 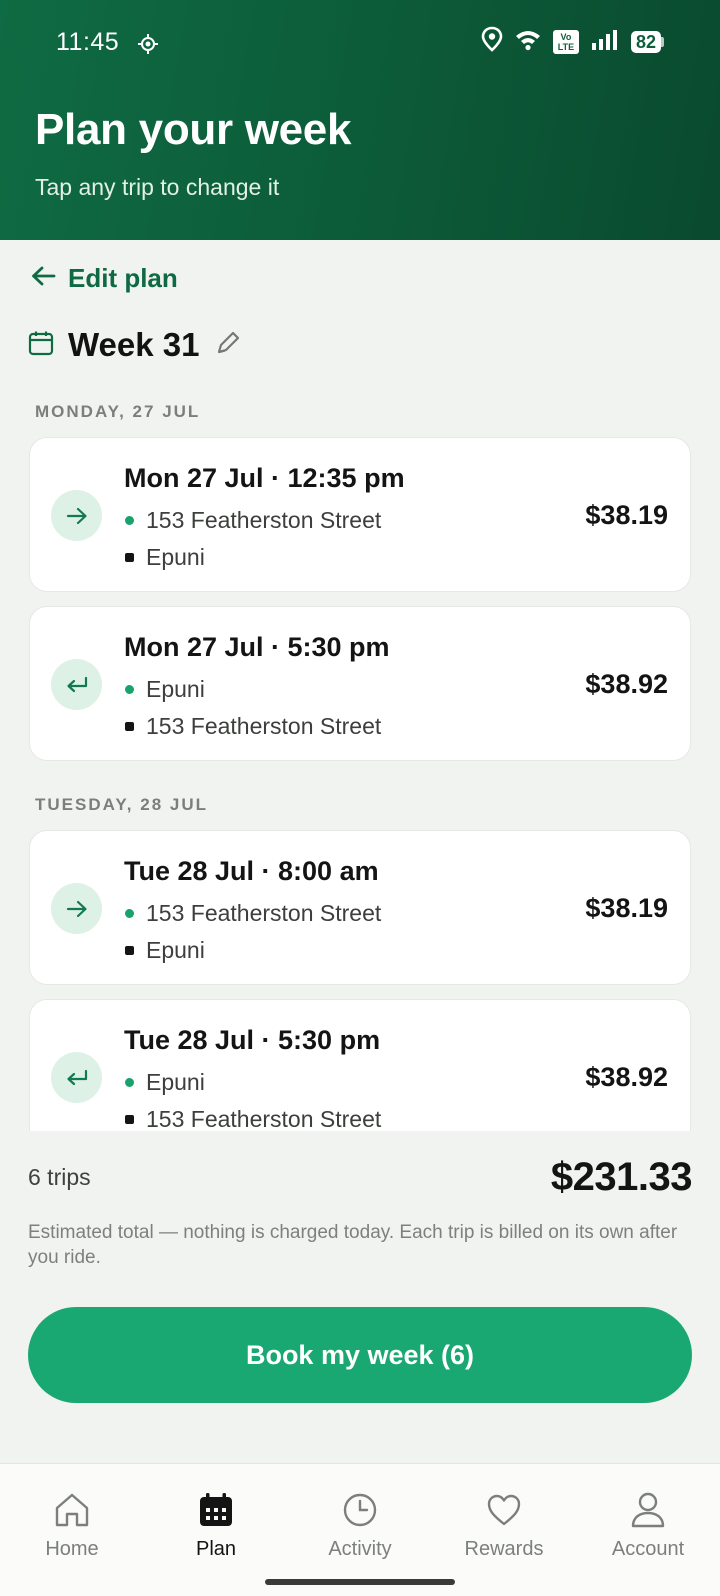 I want to click on bottom-nav: Home Plan Activity Rewards Account, so click(x=360, y=1529).